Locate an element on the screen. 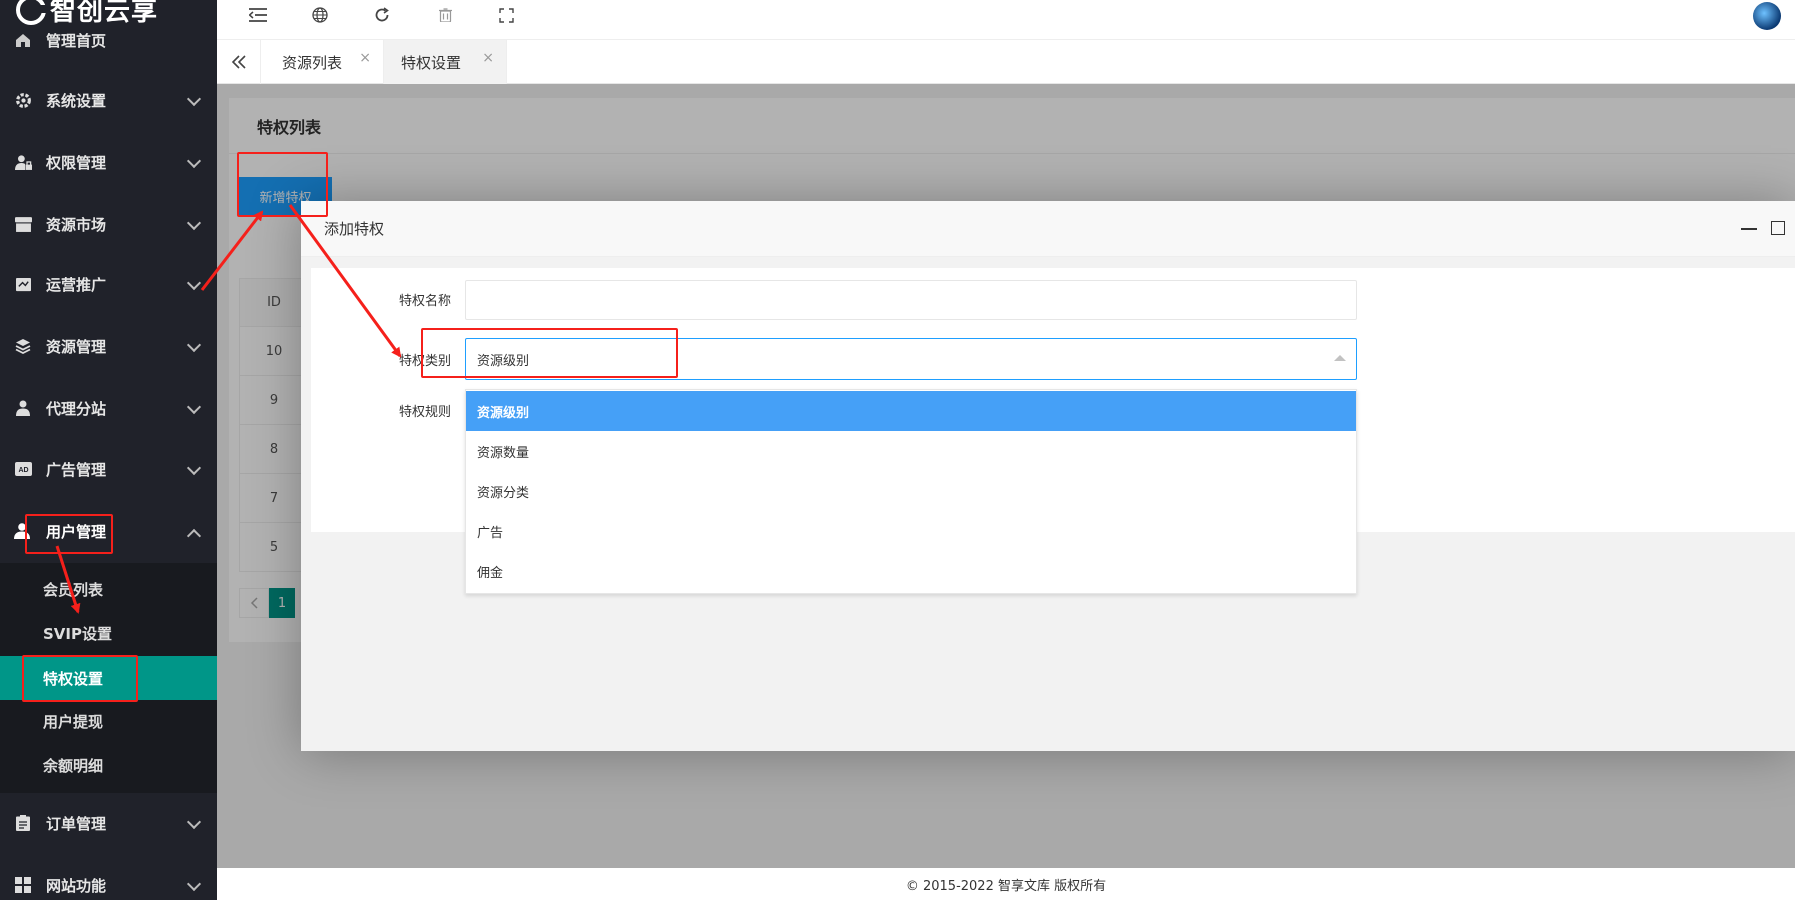 Image resolution: width=1795 pixels, height=900 pixels. refresh-icon is located at coordinates (382, 15).